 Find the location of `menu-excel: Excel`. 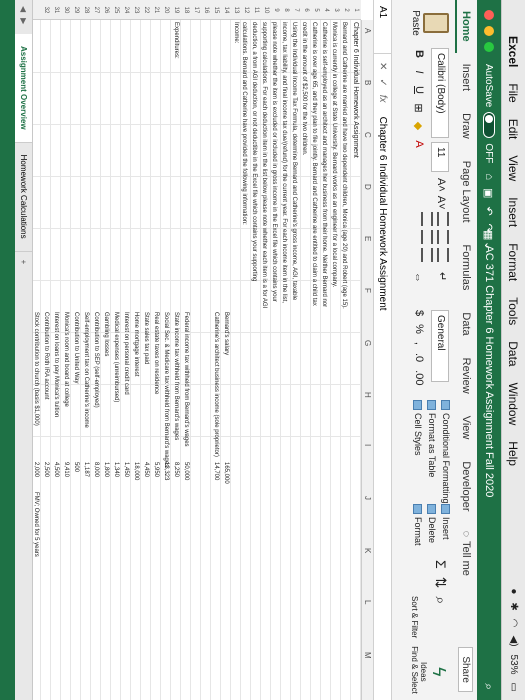

menu-excel: Excel is located at coordinates (514, 51).